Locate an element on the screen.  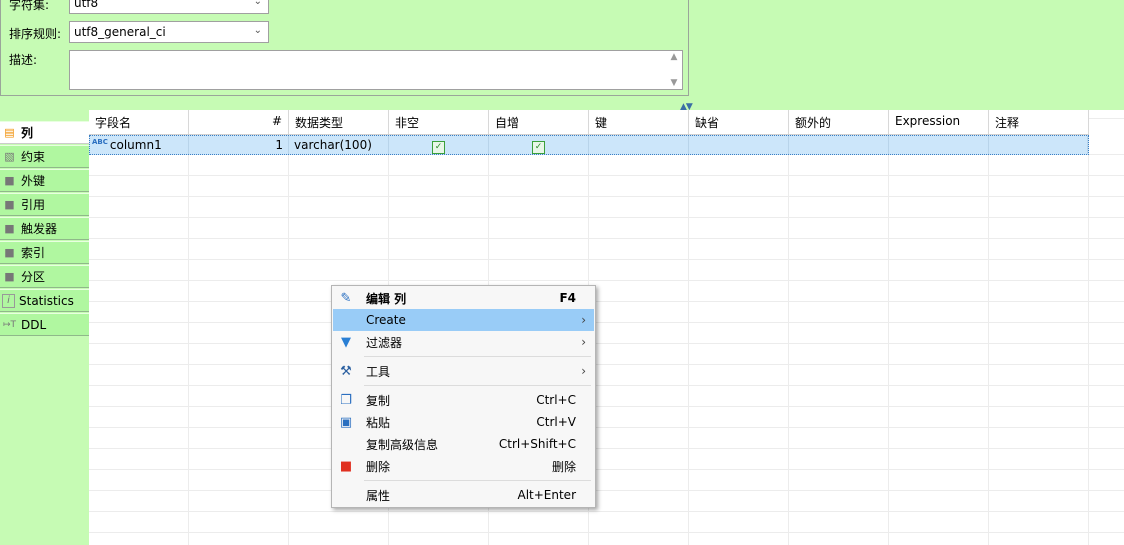
menu-shortcut: F4 is located at coordinates (567, 298).